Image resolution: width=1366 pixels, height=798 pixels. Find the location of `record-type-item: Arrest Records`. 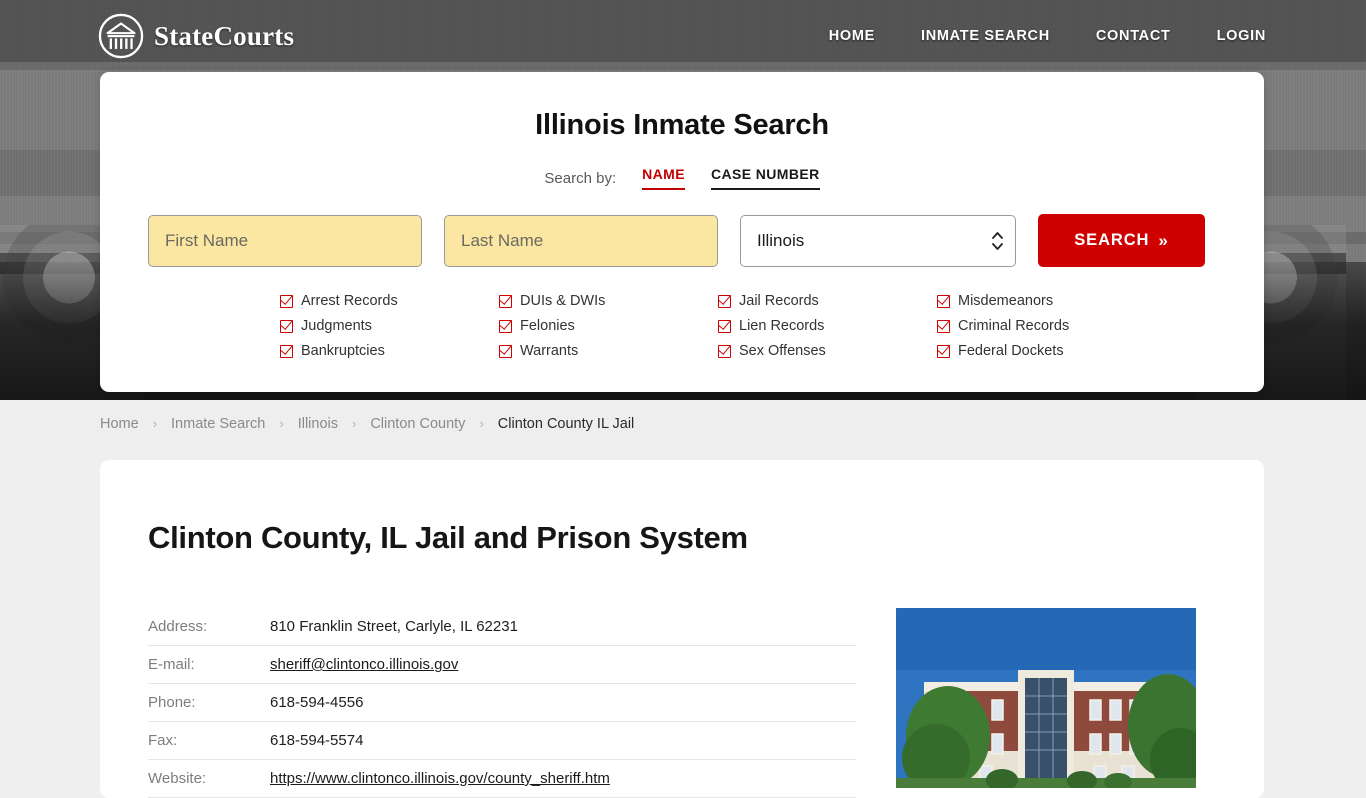

record-type-item: Arrest Records is located at coordinates (389, 301).